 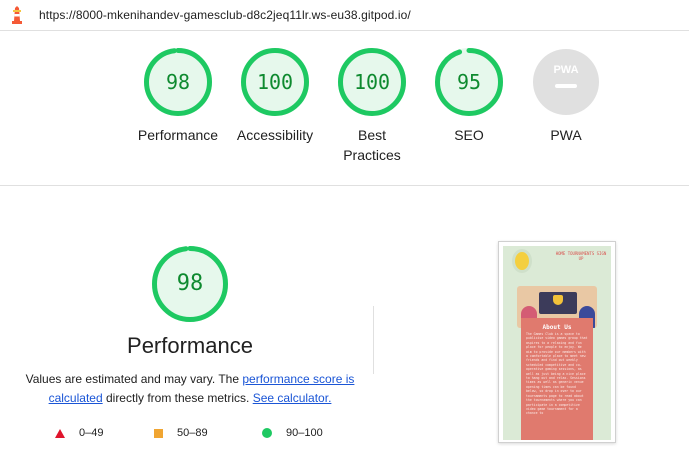 What do you see at coordinates (581, 256) in the screenshot?
I see `screenshot-nav: HOME TOURNAMENTS SIGN UP` at bounding box center [581, 256].